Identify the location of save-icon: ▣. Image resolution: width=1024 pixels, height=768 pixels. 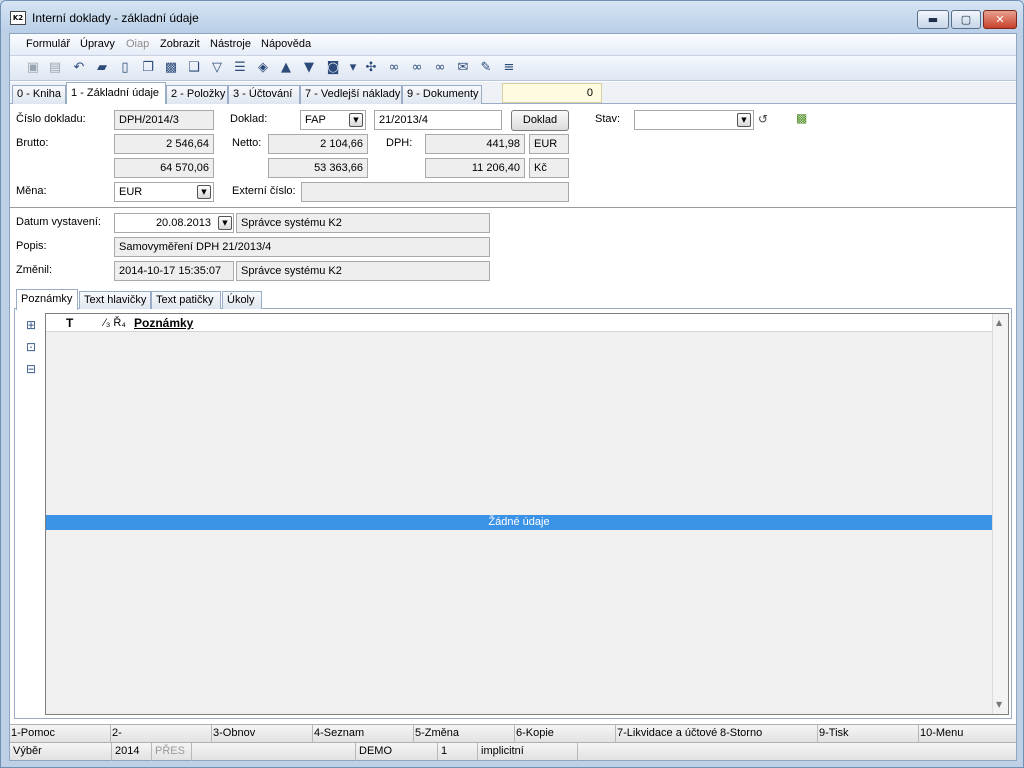
(33, 68).